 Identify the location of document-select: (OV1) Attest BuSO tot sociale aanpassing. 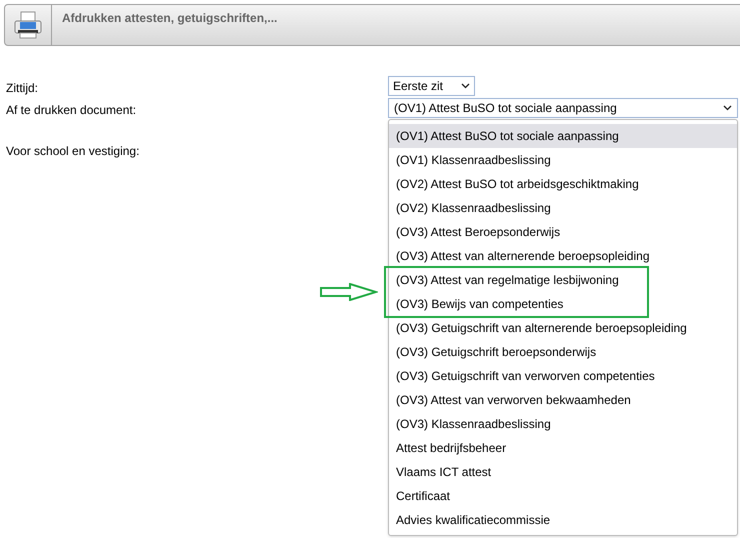
(563, 108).